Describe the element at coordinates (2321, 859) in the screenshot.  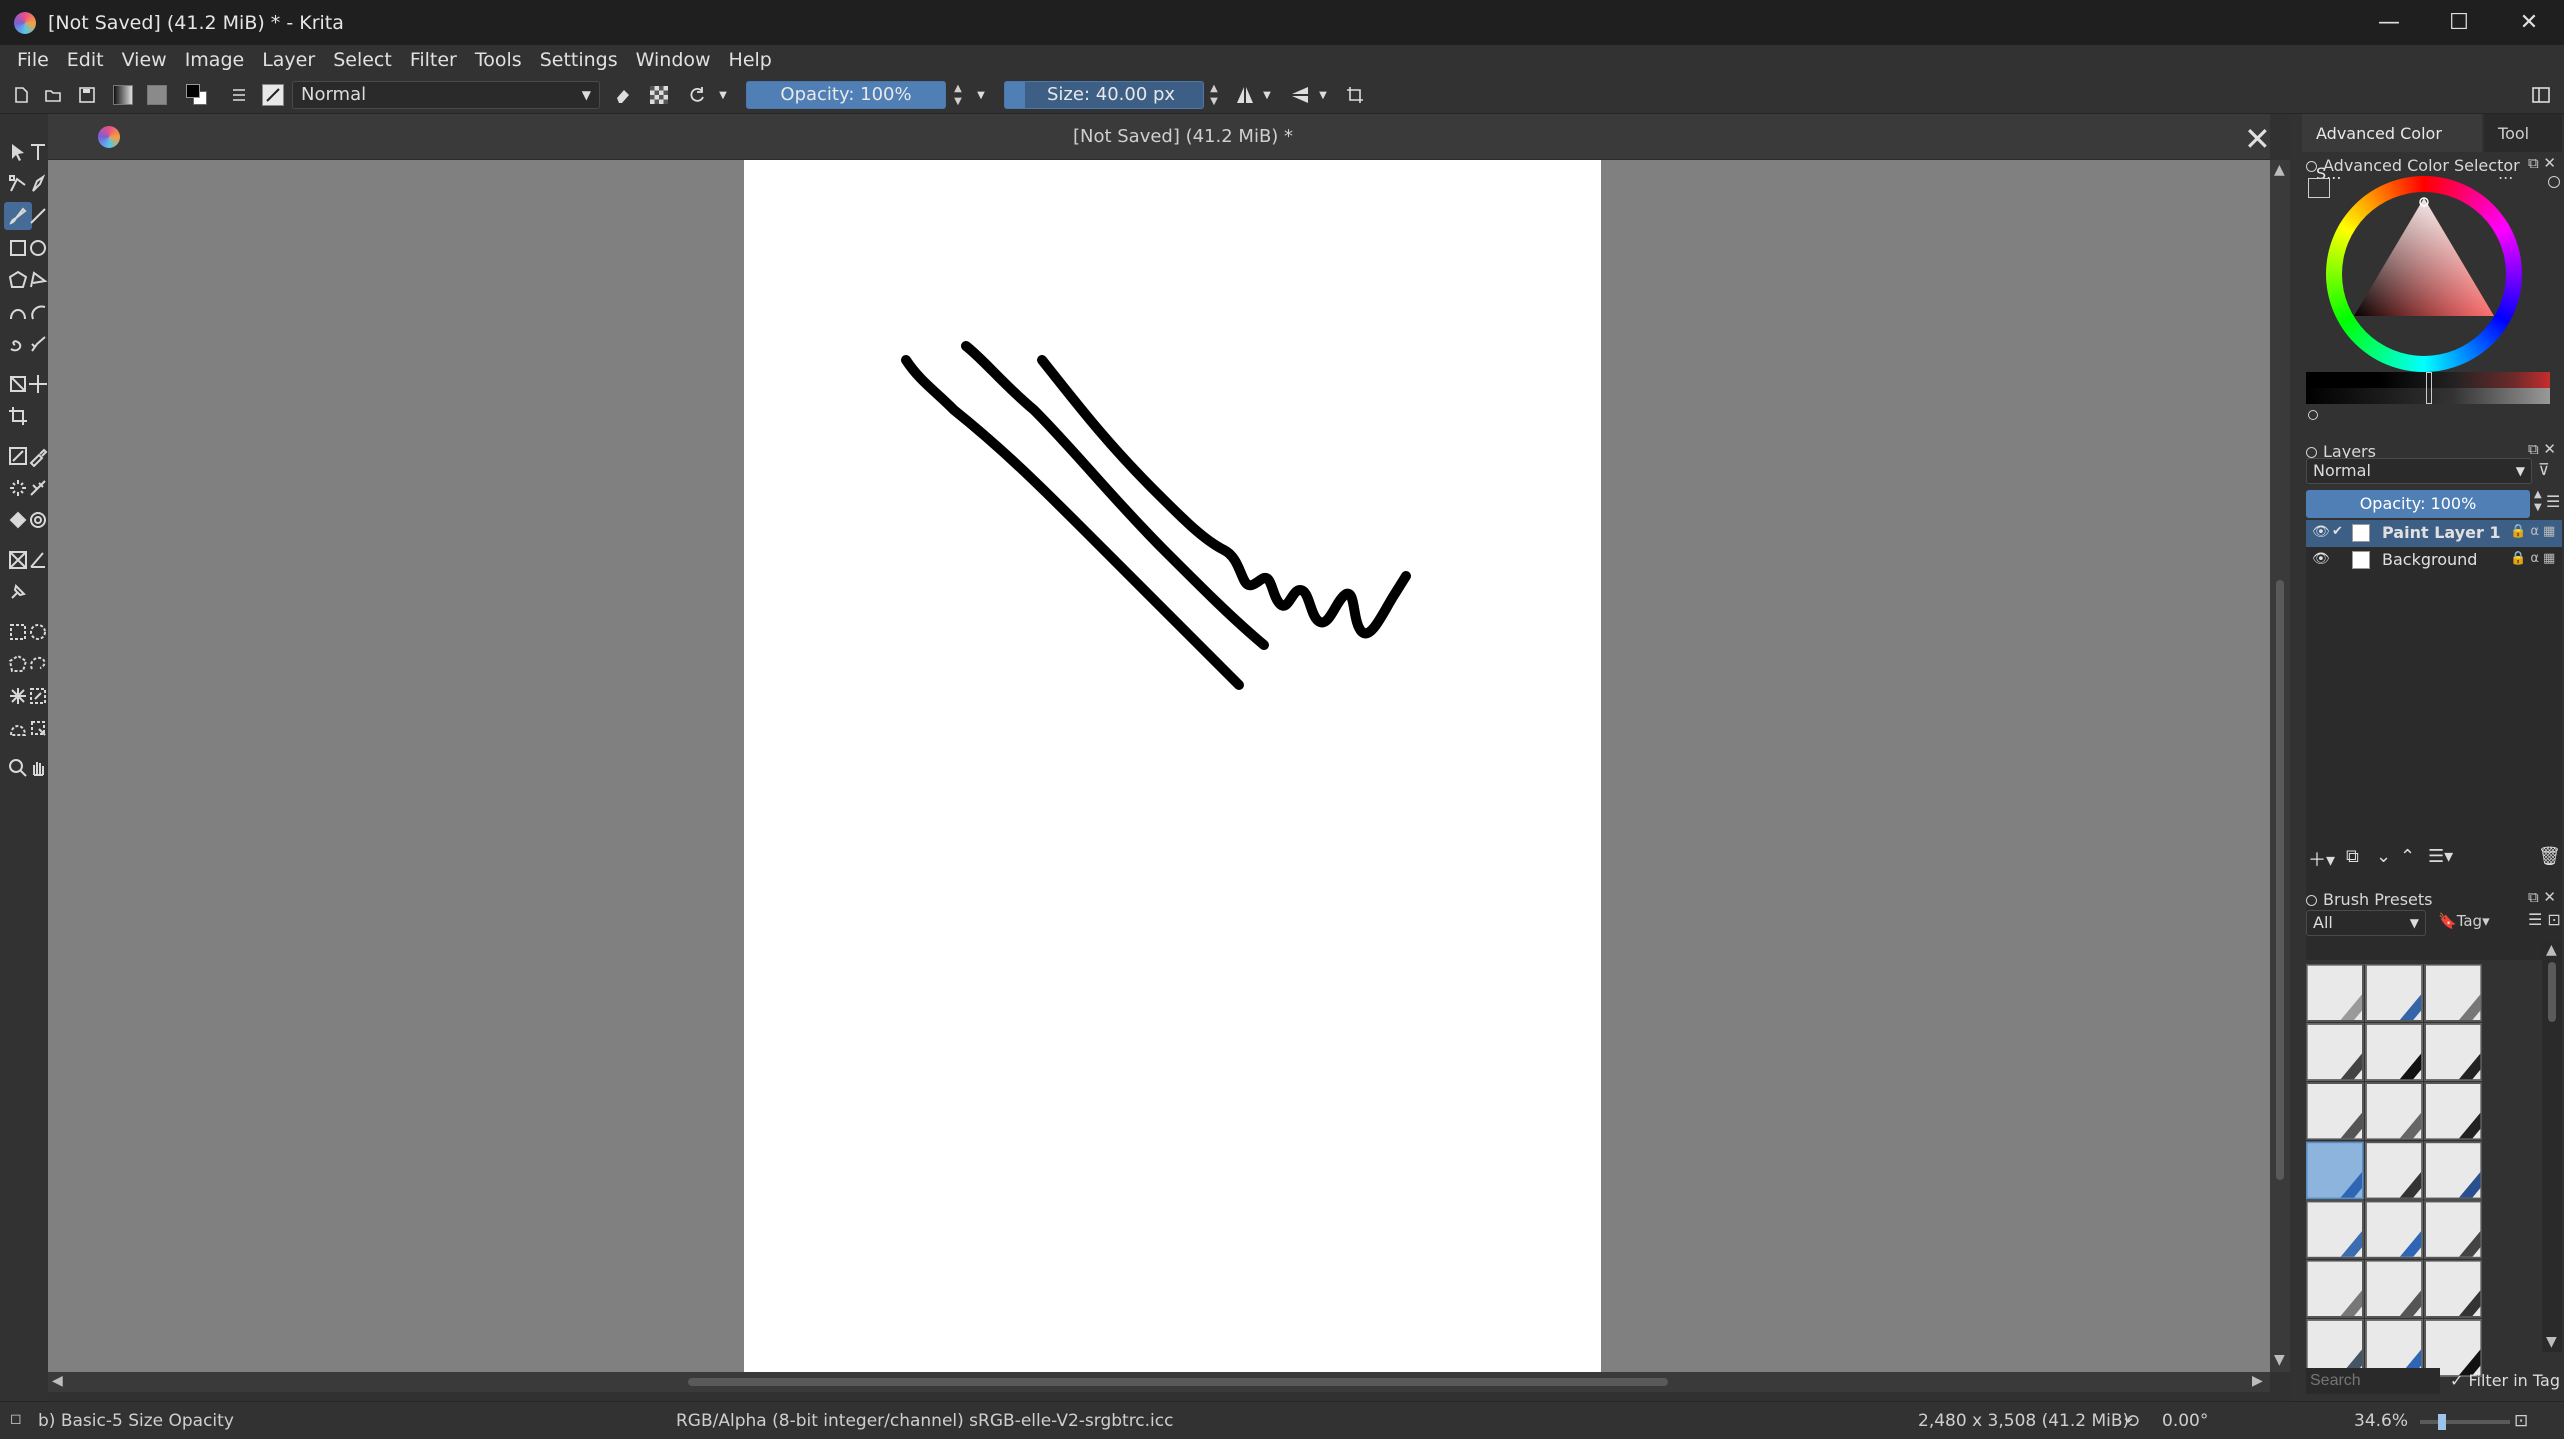
I see `add-layer-icon: ＋▾` at that location.